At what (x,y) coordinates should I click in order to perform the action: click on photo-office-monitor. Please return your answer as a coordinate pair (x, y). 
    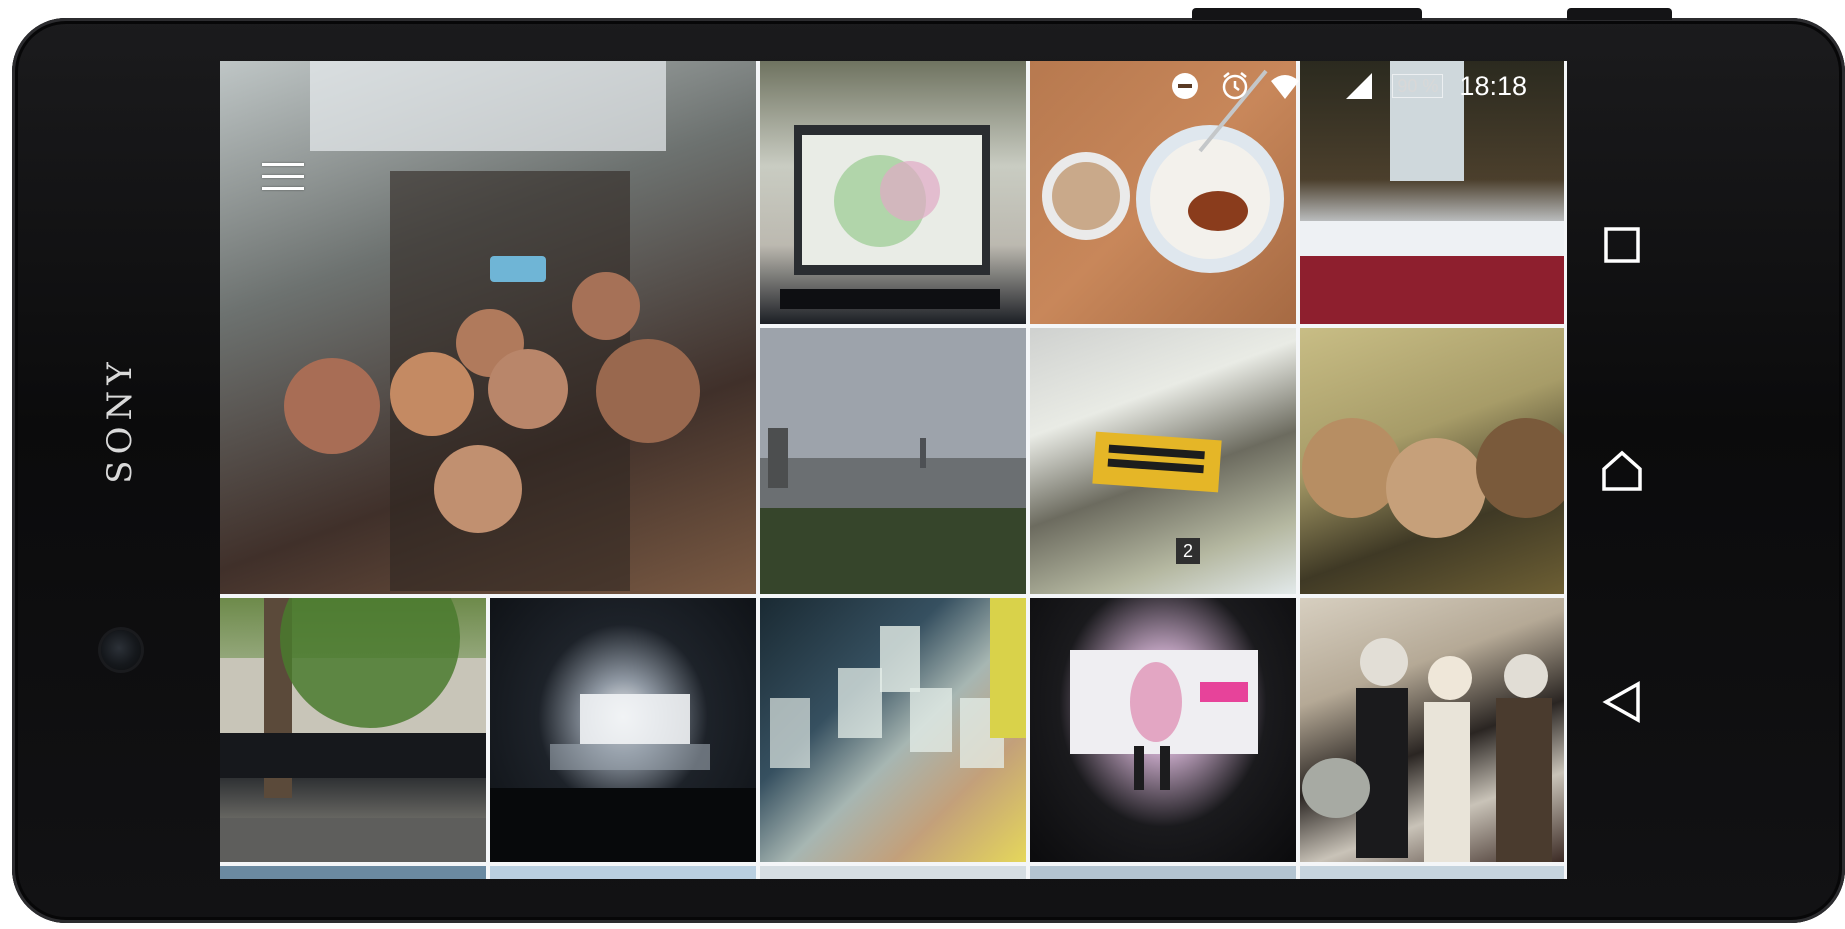
    Looking at the image, I should click on (893, 192).